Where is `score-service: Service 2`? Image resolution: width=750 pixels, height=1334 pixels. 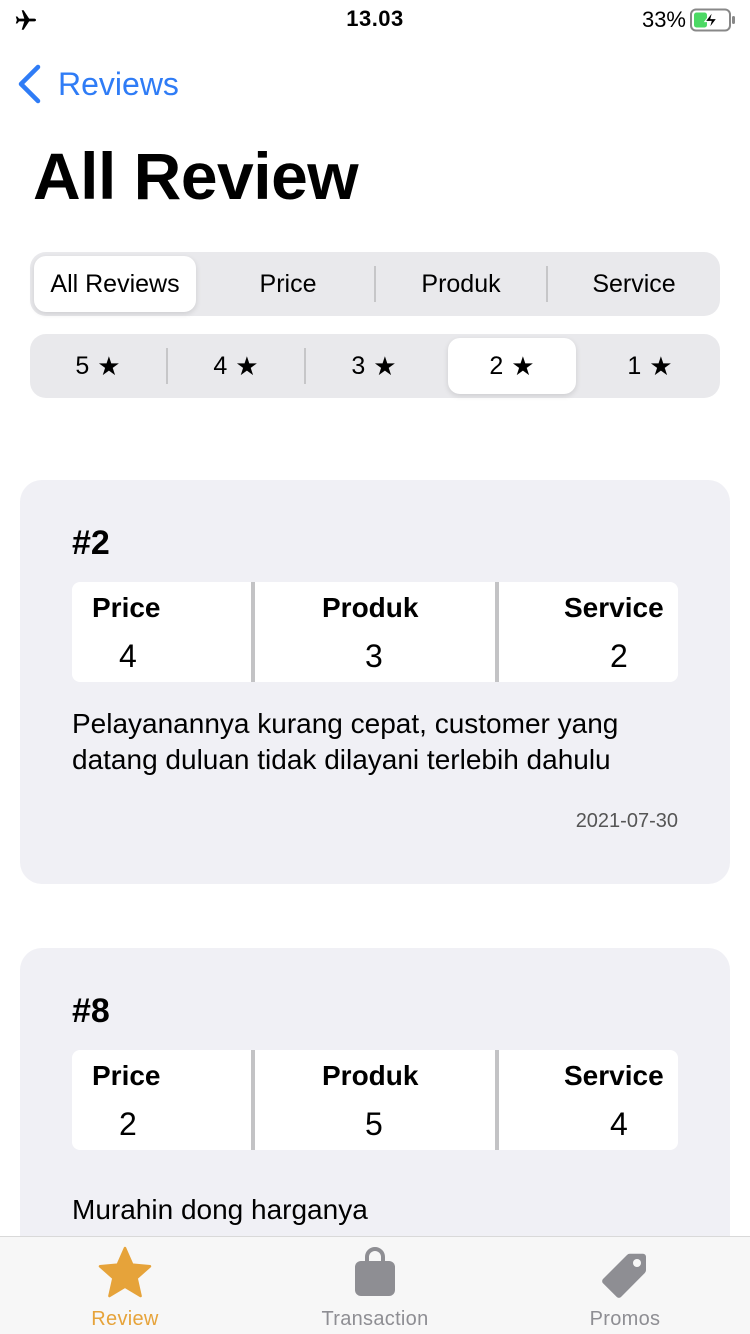
score-service: Service 2 is located at coordinates (588, 632).